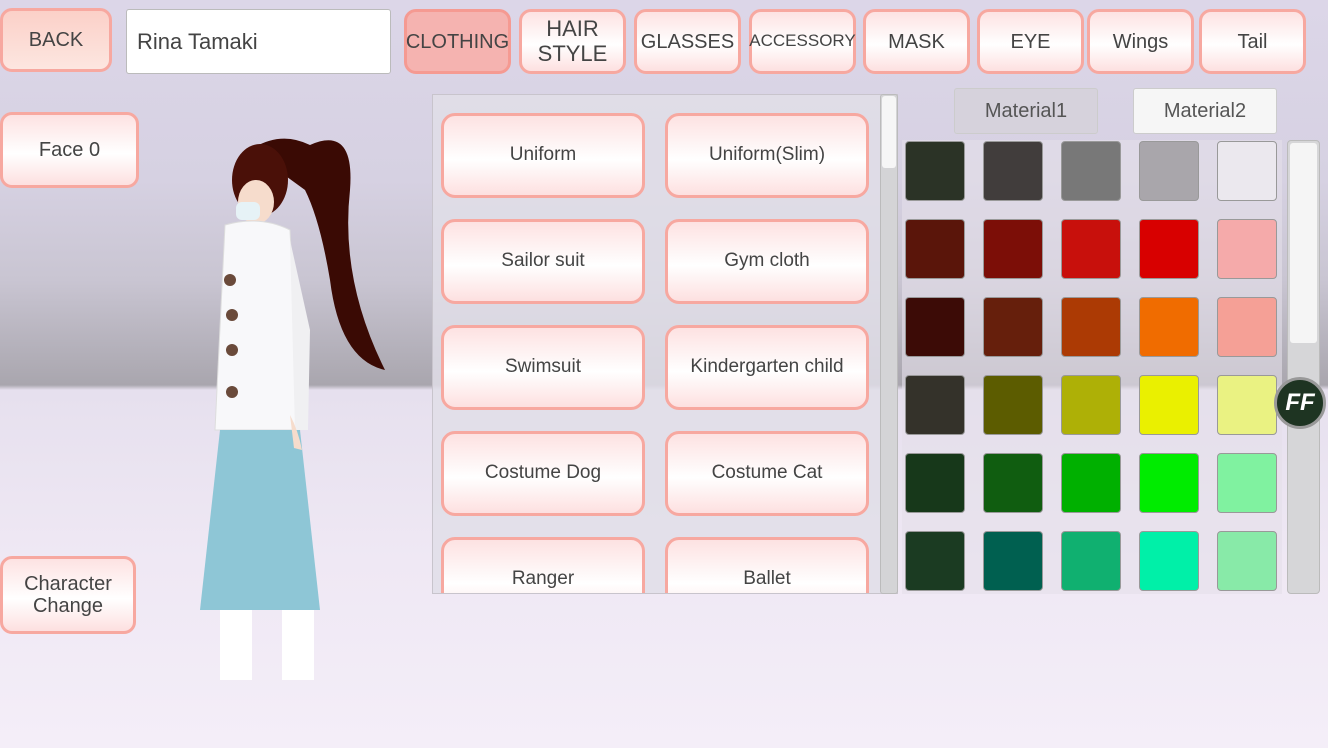 This screenshot has height=748, width=1328. What do you see at coordinates (543, 367) in the screenshot?
I see `clothing-item-button: Swimsuit` at bounding box center [543, 367].